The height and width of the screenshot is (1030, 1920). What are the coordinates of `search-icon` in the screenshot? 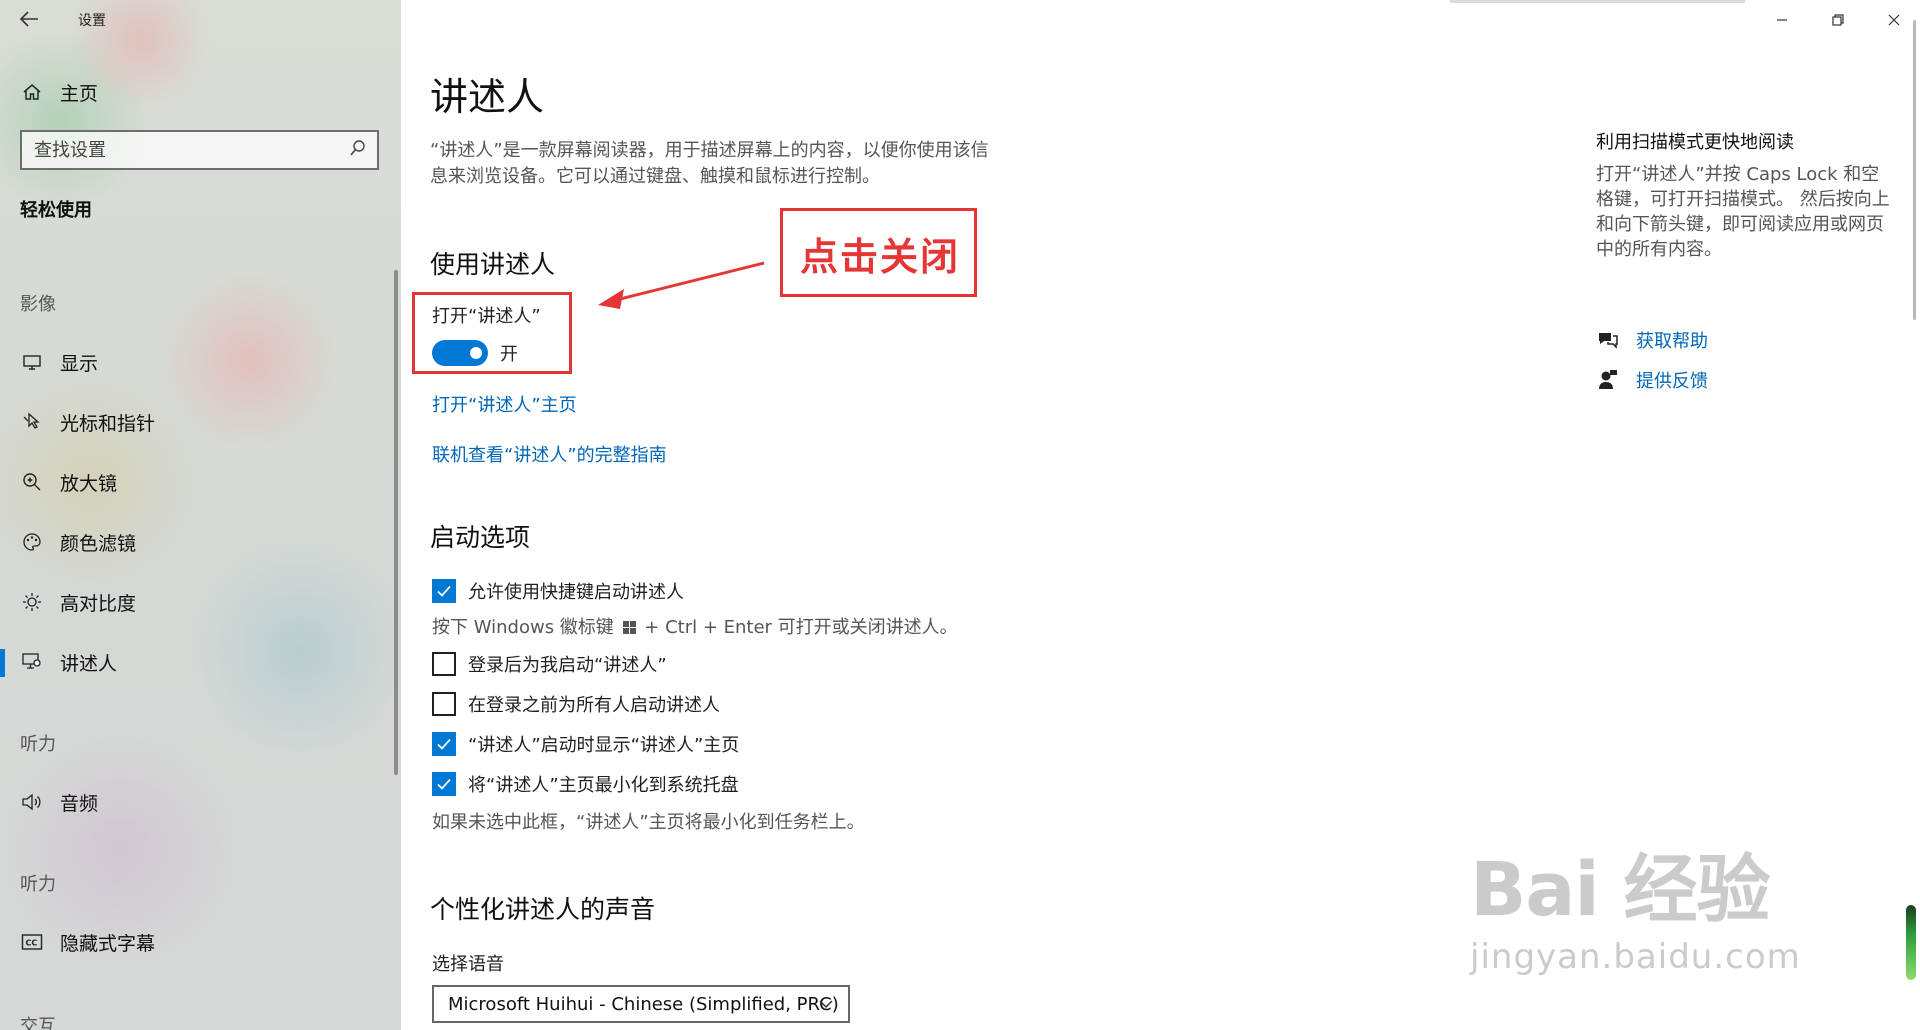 It's located at (358, 149).